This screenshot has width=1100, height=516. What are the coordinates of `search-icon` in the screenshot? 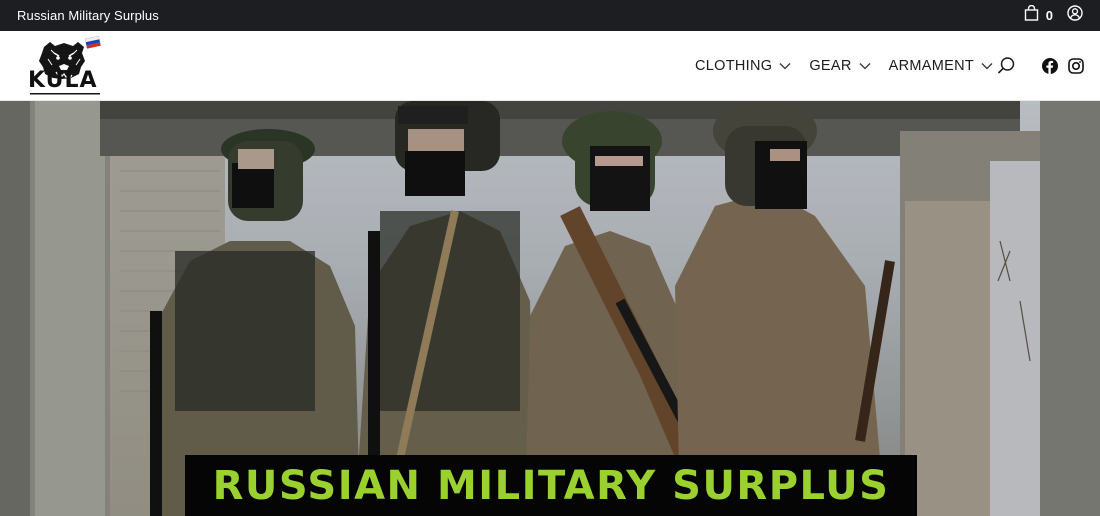 It's located at (1006, 68).